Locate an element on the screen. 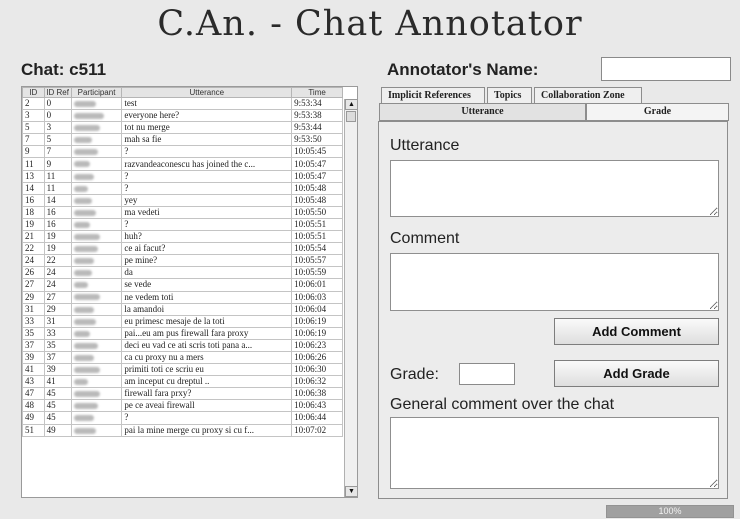 The width and height of the screenshot is (740, 519). table-row: 48 45 pe ce aveai firewall 10:06:43 is located at coordinates (182, 406).